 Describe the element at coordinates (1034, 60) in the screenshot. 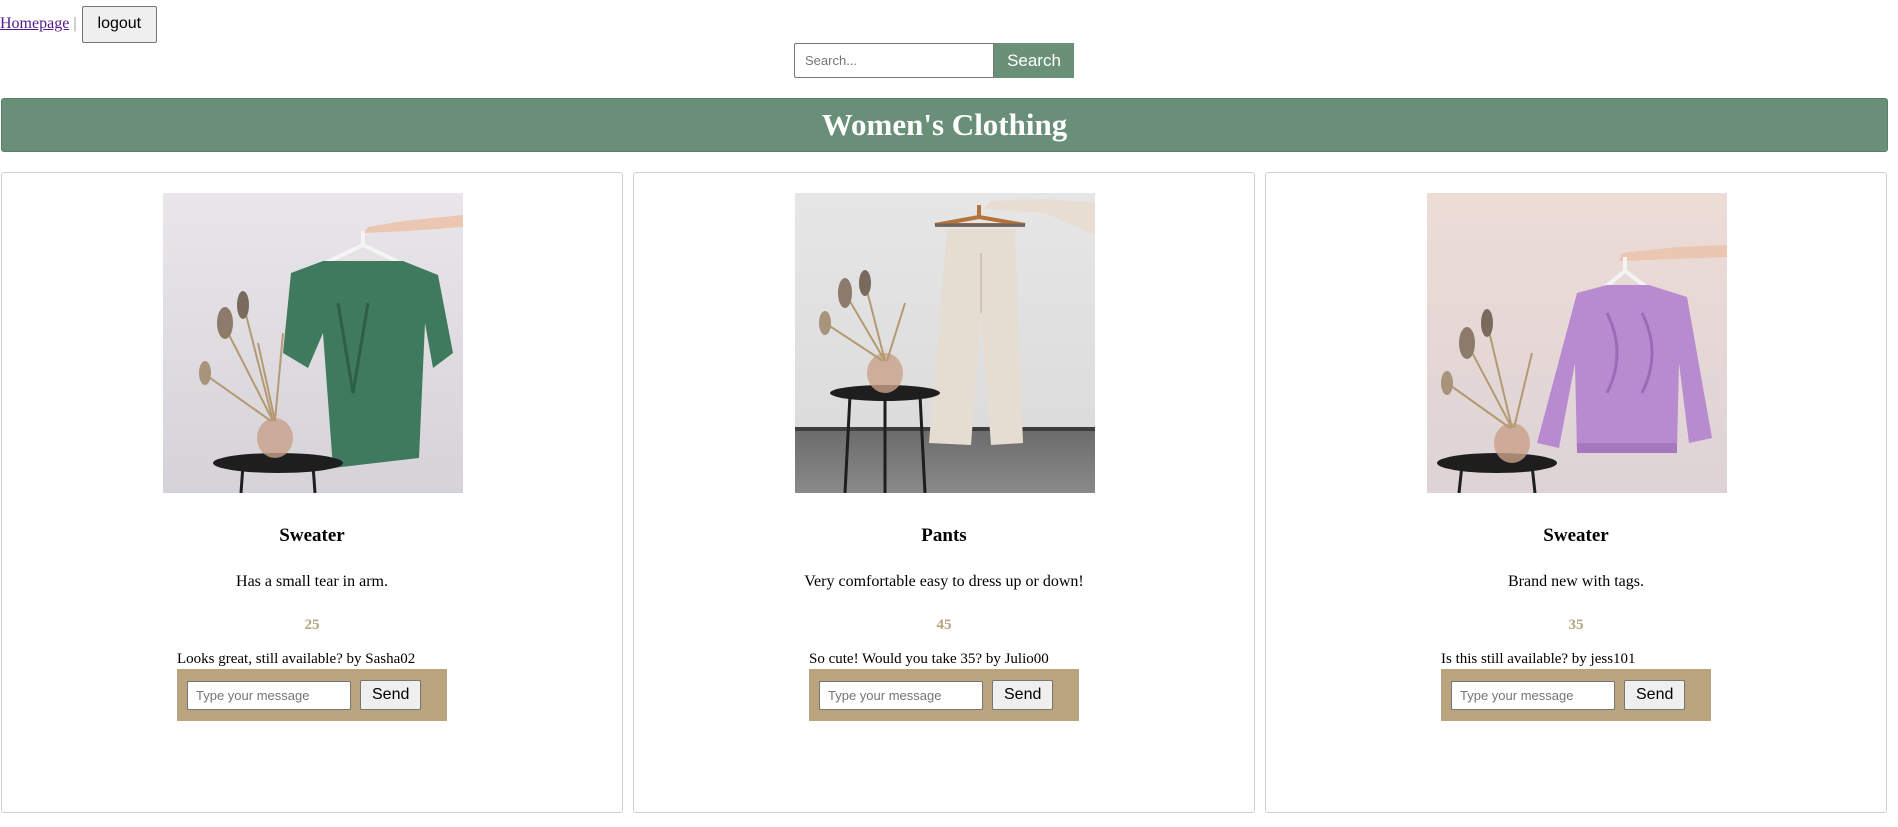

I see `search-button: Search` at that location.